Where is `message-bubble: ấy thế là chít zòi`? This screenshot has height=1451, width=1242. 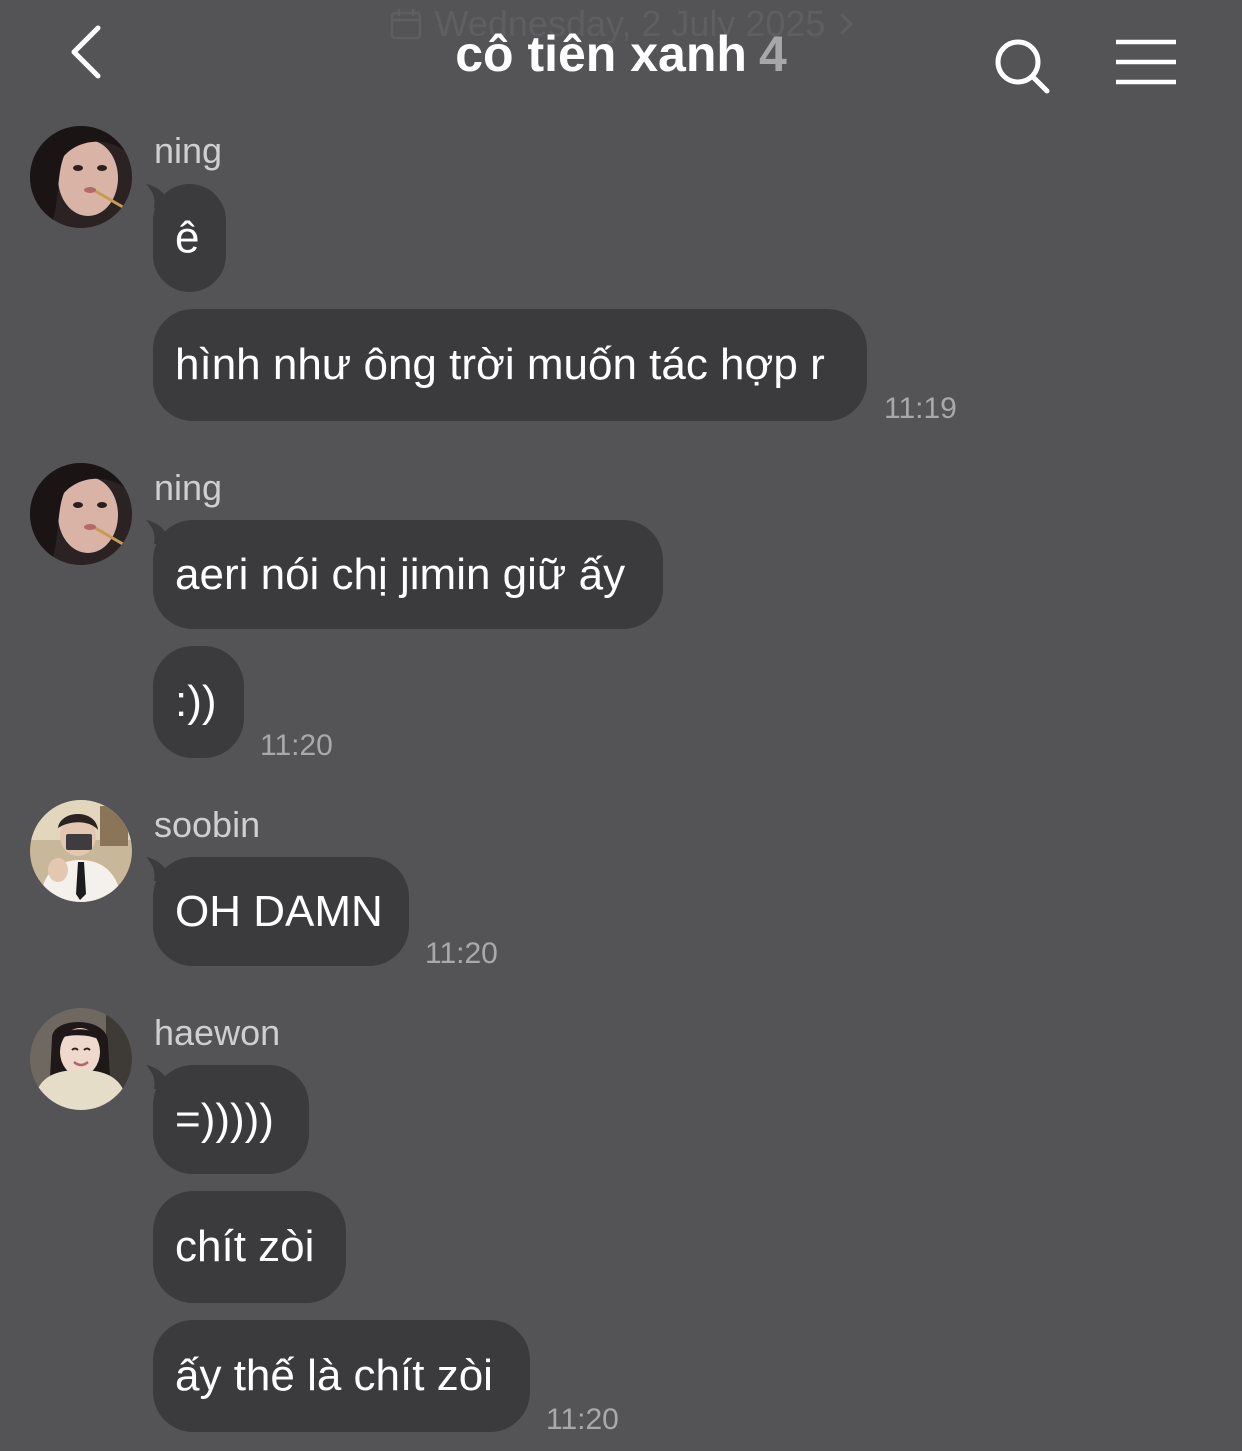 message-bubble: ấy thế là chít zòi is located at coordinates (341, 1376).